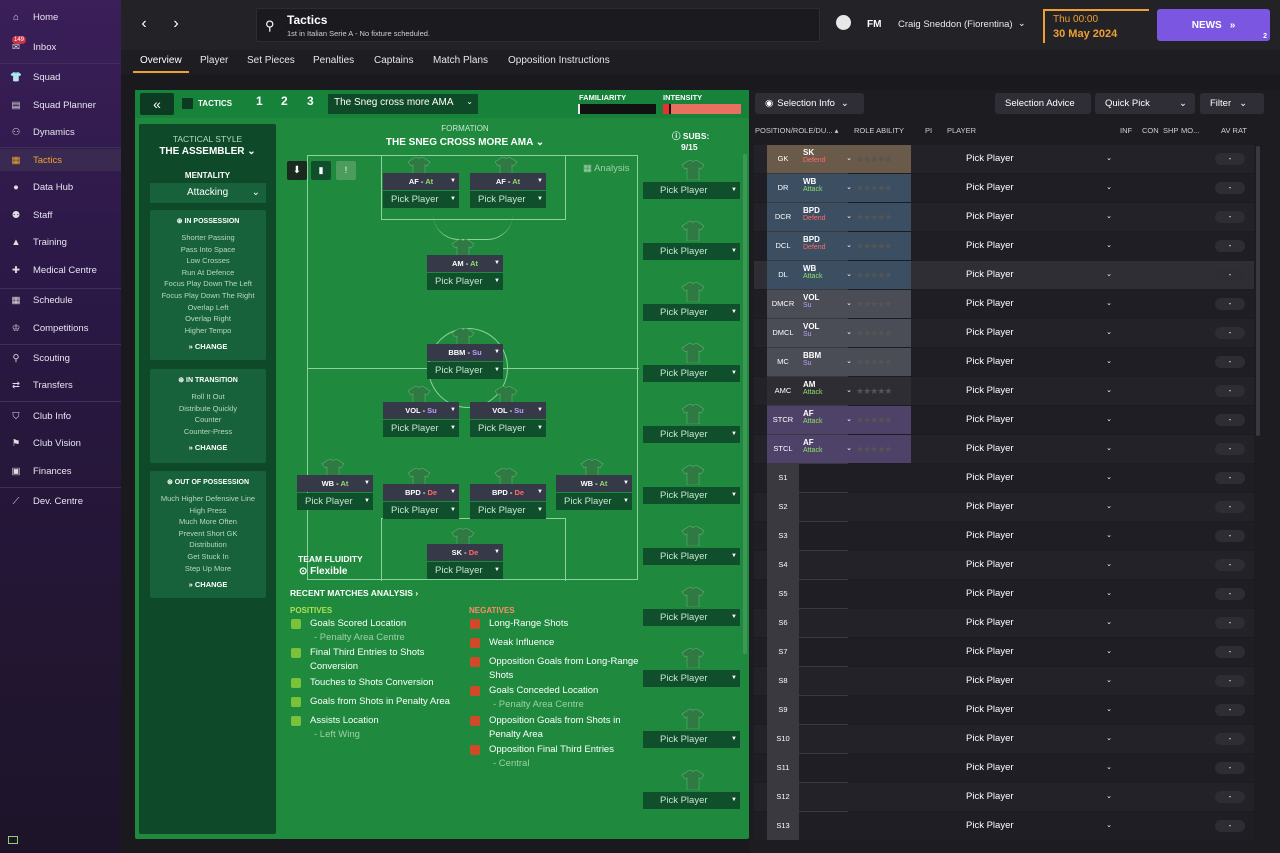  Describe the element at coordinates (555, 624) in the screenshot. I see `analysis-item: Long-Range Shots` at that location.